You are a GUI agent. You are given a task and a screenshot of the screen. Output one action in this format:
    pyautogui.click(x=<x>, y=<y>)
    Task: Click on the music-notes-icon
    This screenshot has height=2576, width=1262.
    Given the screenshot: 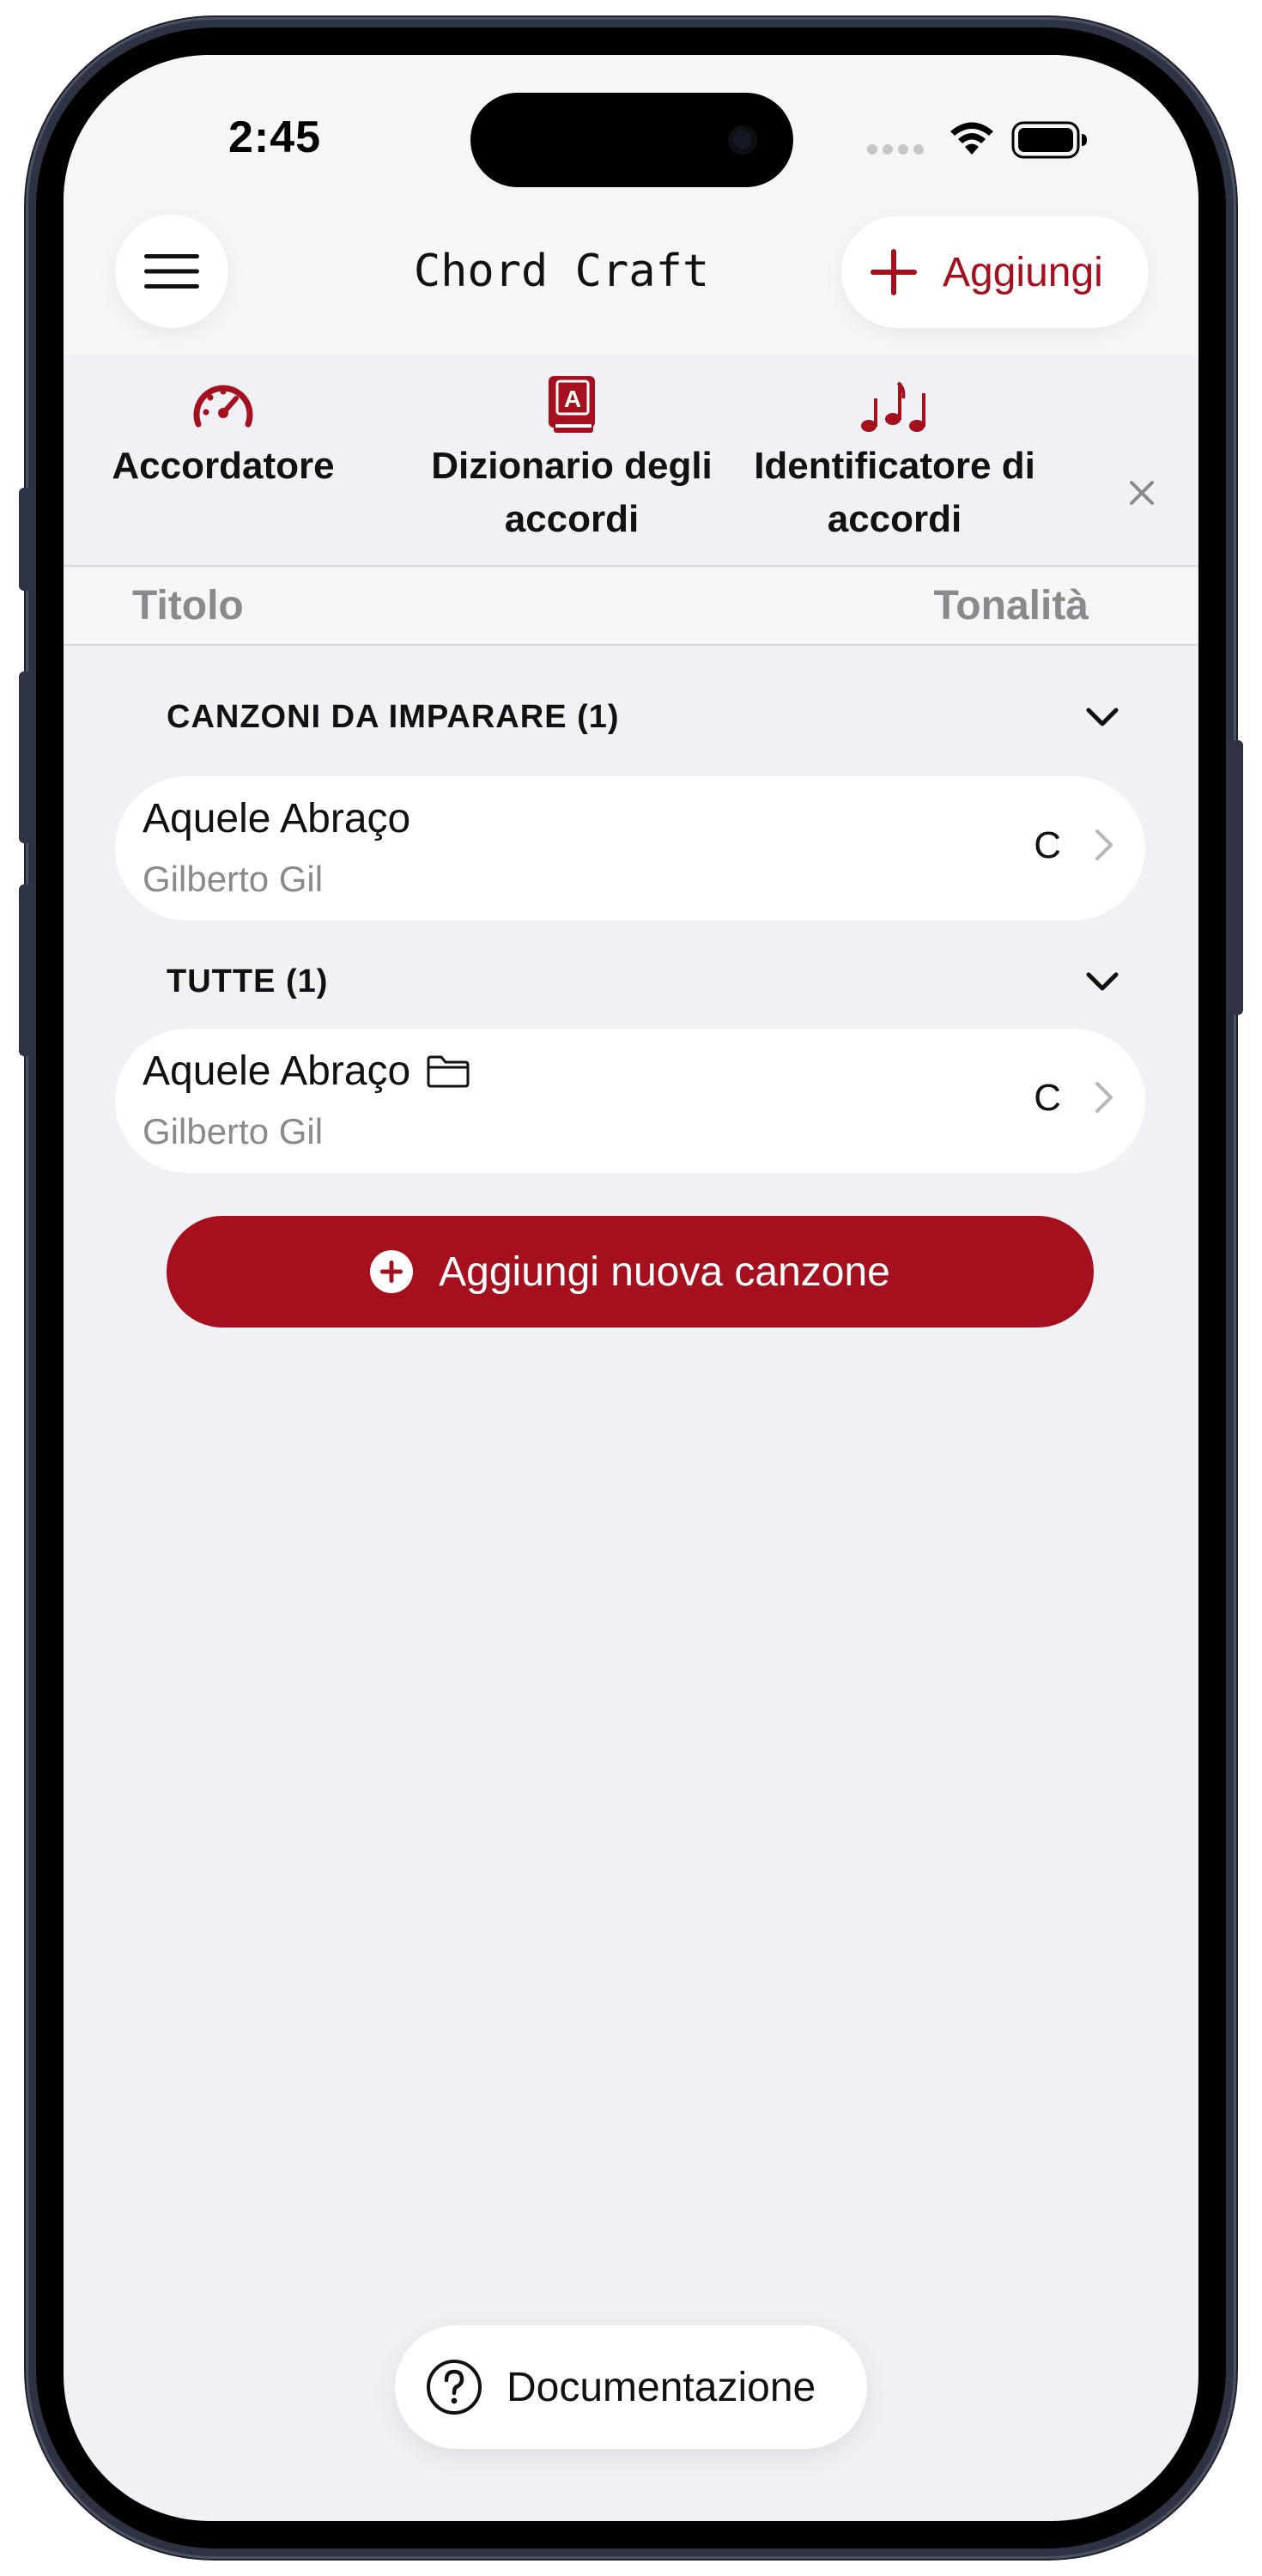 What is the action you would take?
    pyautogui.click(x=893, y=407)
    